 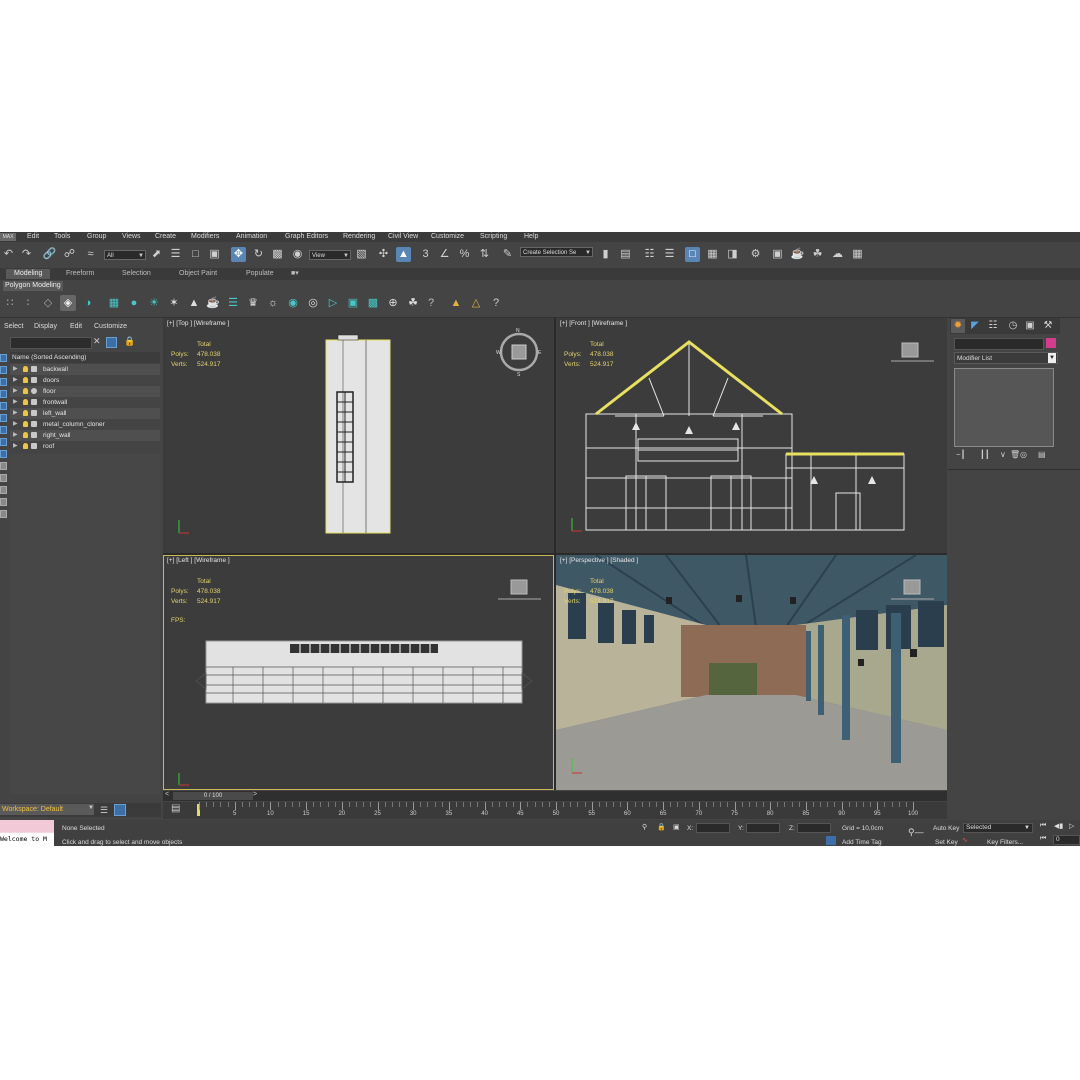 I want to click on populate-help-icon: ?, so click(x=496, y=303).